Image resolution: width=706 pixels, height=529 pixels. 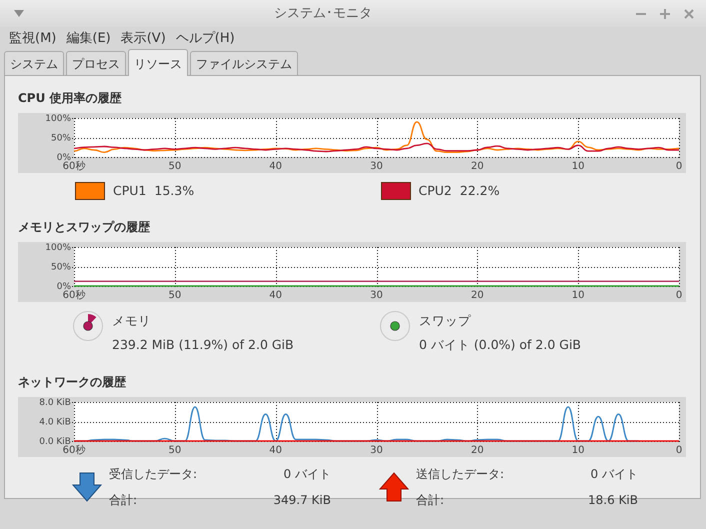 What do you see at coordinates (689, 13) in the screenshot?
I see `close-icon` at bounding box center [689, 13].